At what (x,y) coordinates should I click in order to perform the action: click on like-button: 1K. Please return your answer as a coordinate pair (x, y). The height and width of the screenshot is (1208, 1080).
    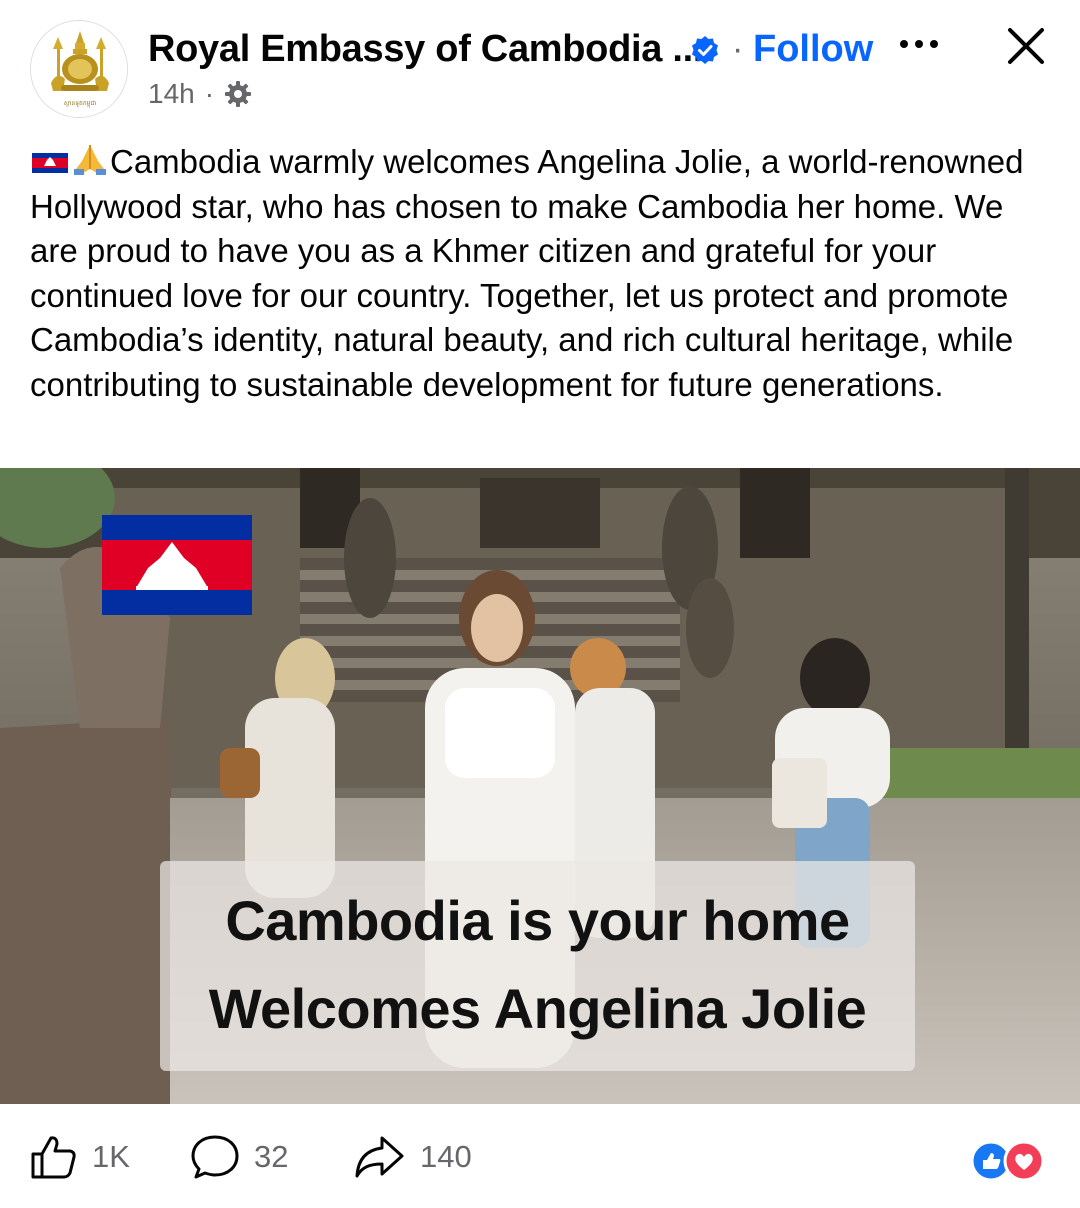
    Looking at the image, I should click on (80, 1157).